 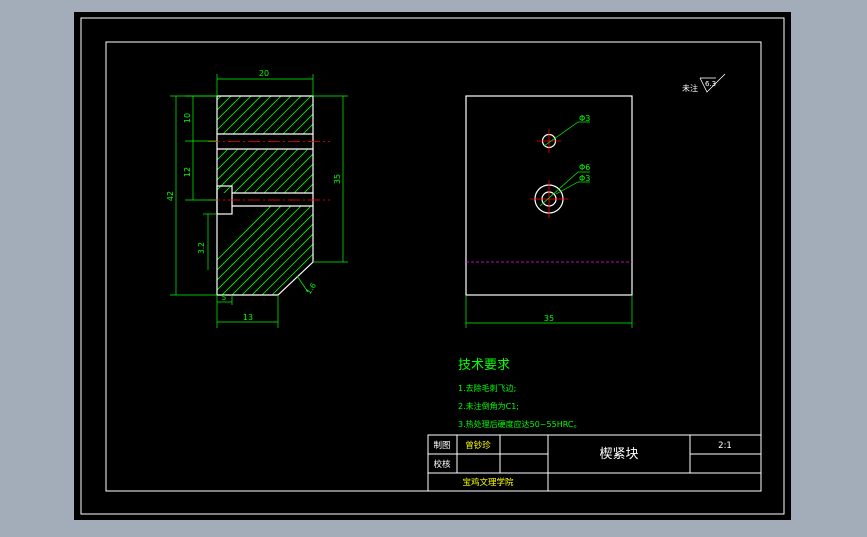 What do you see at coordinates (488, 406) in the screenshot?
I see `tech-item-2: 2.未注倒角为C1;` at bounding box center [488, 406].